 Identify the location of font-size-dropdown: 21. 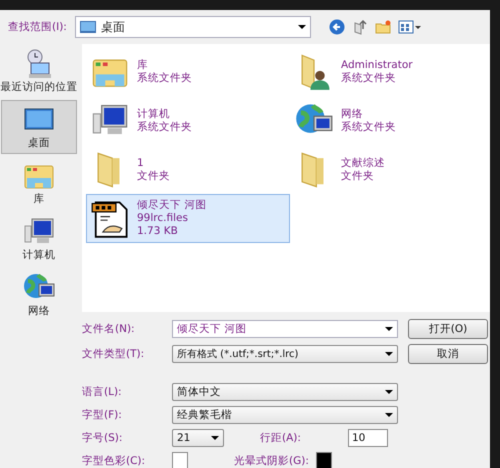
(198, 438).